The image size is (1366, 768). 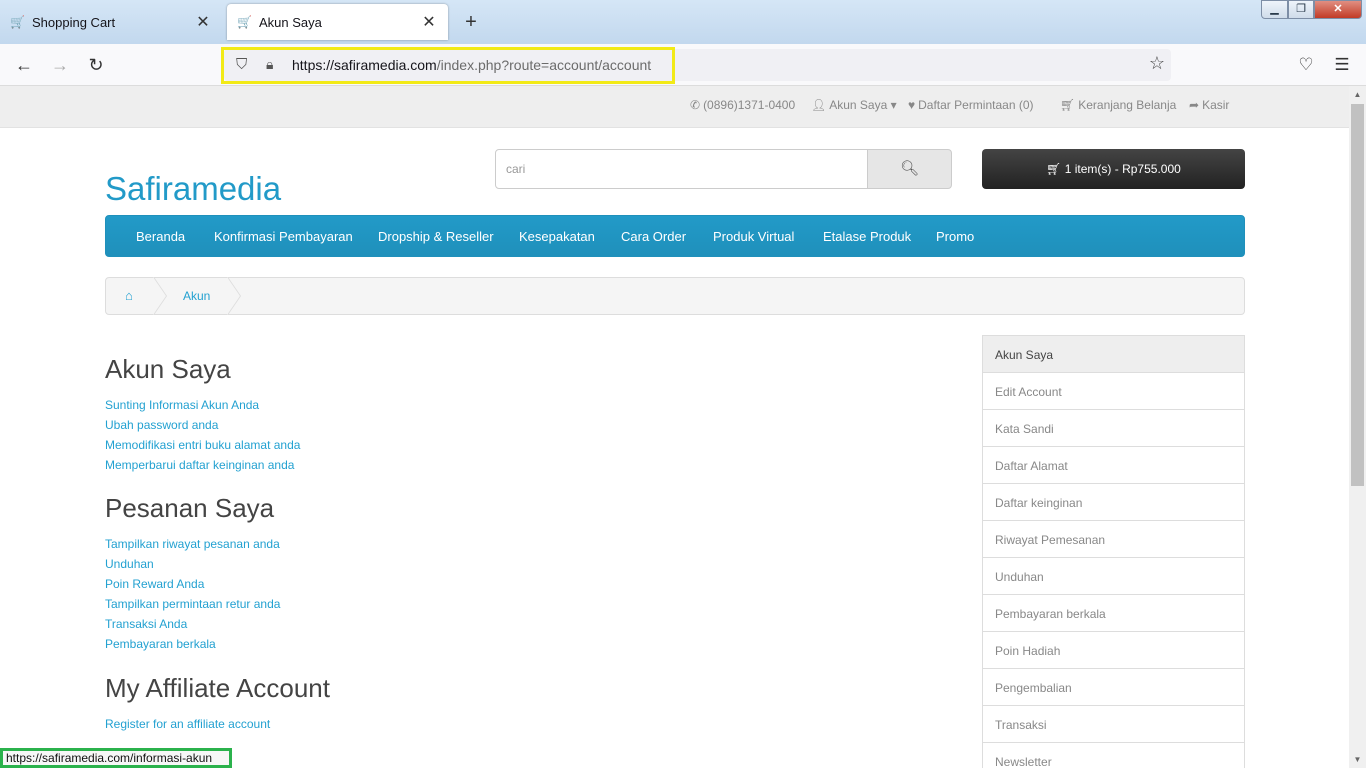 I want to click on cart-link: 🛒︎ Keranjang Belanja, so click(x=1118, y=105).